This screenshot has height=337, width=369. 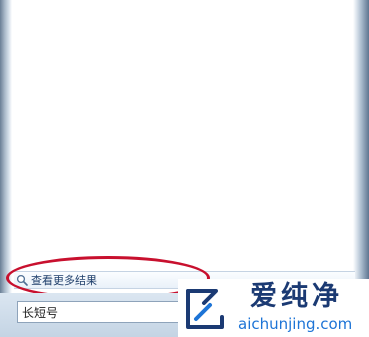 What do you see at coordinates (296, 296) in the screenshot?
I see `watermark-brand-name: 爱纯净` at bounding box center [296, 296].